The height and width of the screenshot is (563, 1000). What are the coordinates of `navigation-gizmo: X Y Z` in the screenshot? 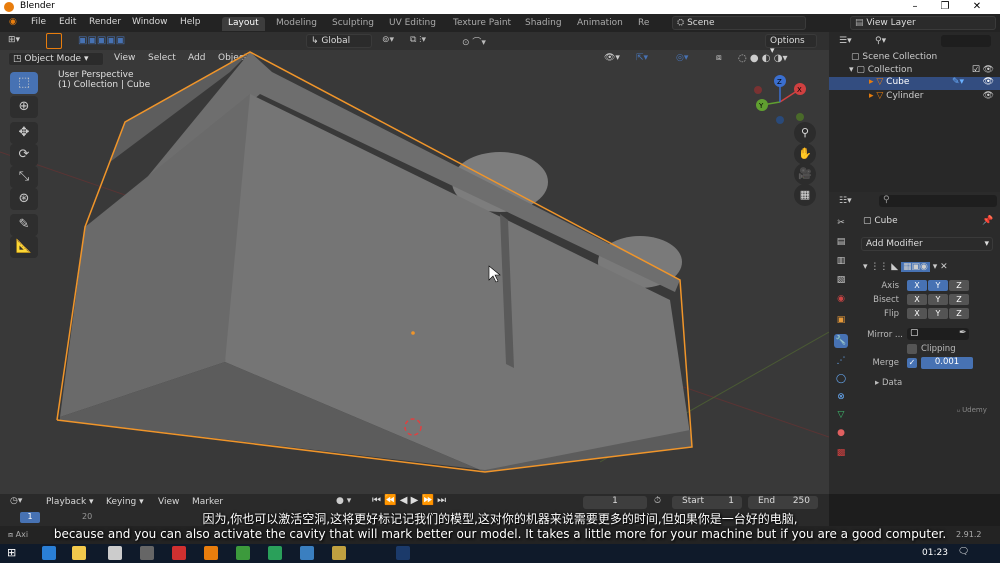 It's located at (780, 99).